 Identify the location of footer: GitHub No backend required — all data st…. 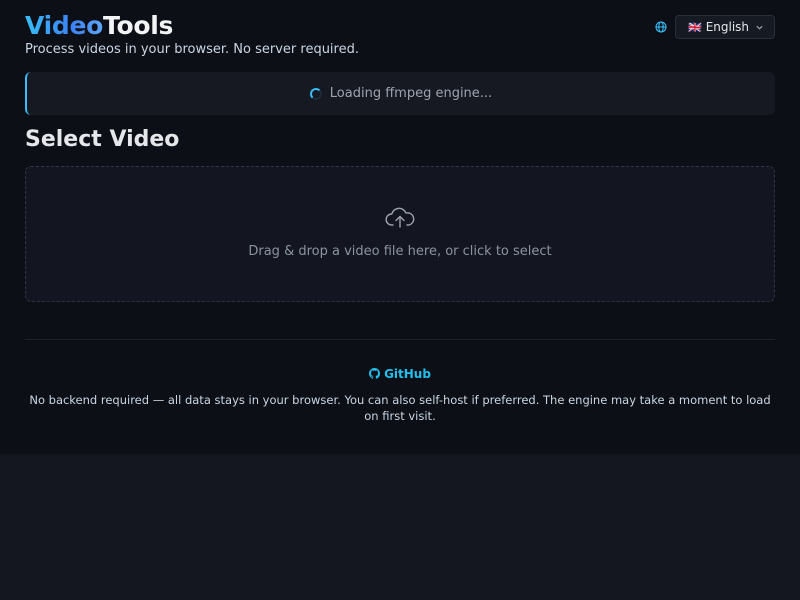
(400, 381).